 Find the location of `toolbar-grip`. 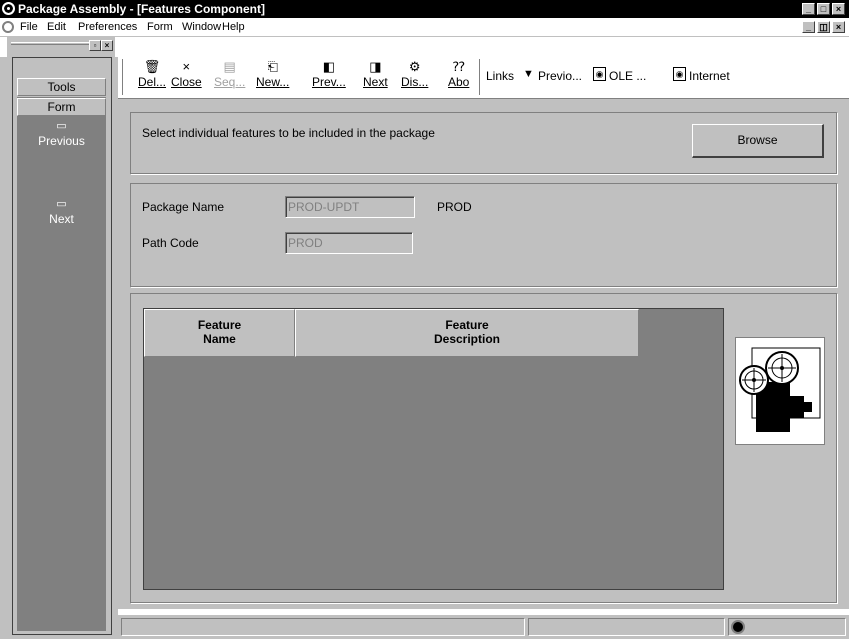

toolbar-grip is located at coordinates (123, 77).